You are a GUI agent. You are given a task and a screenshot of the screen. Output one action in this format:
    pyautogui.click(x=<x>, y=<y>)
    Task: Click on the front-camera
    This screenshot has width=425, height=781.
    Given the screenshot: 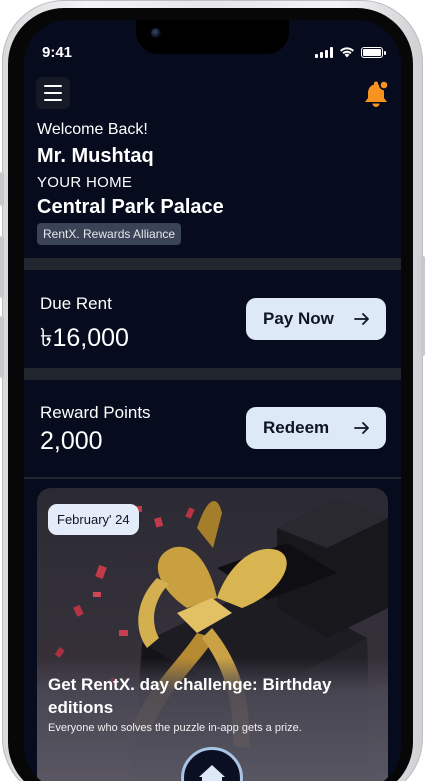 What is the action you would take?
    pyautogui.click(x=156, y=33)
    